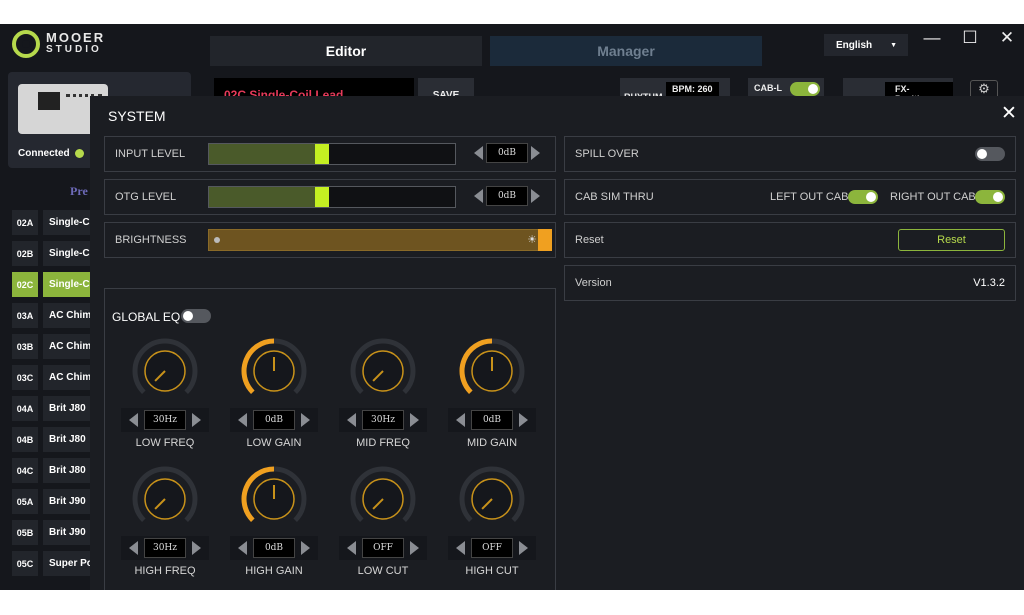 This screenshot has height=615, width=1024. Describe the element at coordinates (76, 37) in the screenshot. I see `logo-line1: MOOER` at that location.